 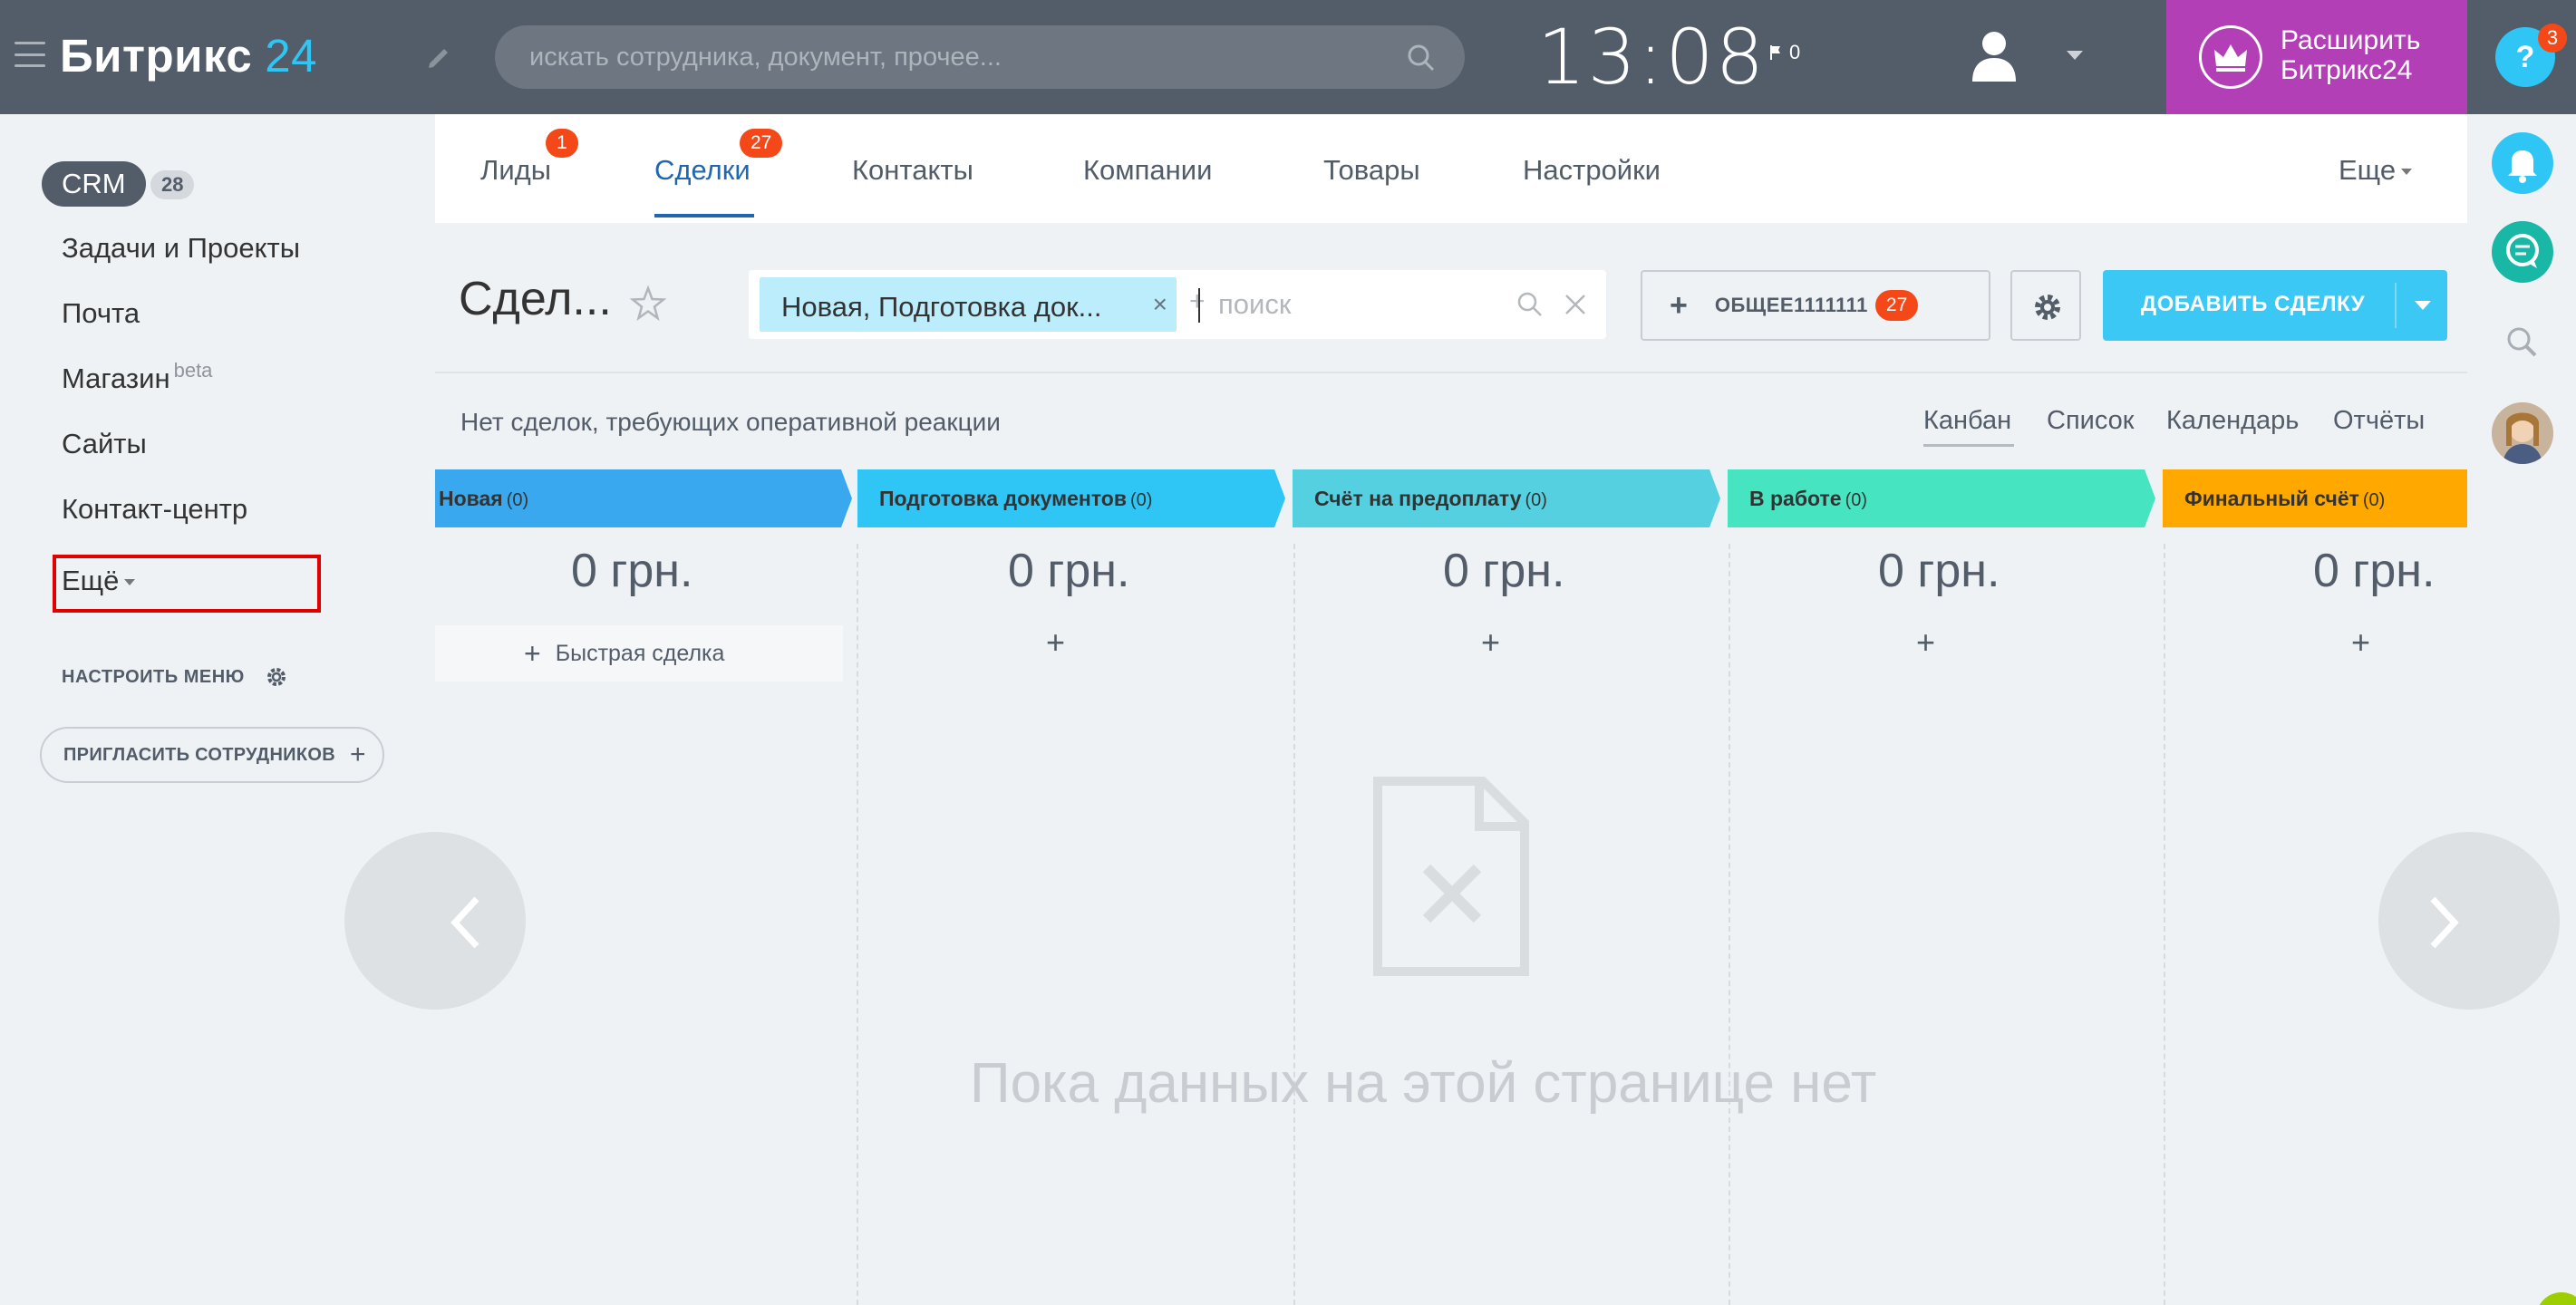 What do you see at coordinates (2521, 57) in the screenshot?
I see `right-panel-top: ? 3` at bounding box center [2521, 57].